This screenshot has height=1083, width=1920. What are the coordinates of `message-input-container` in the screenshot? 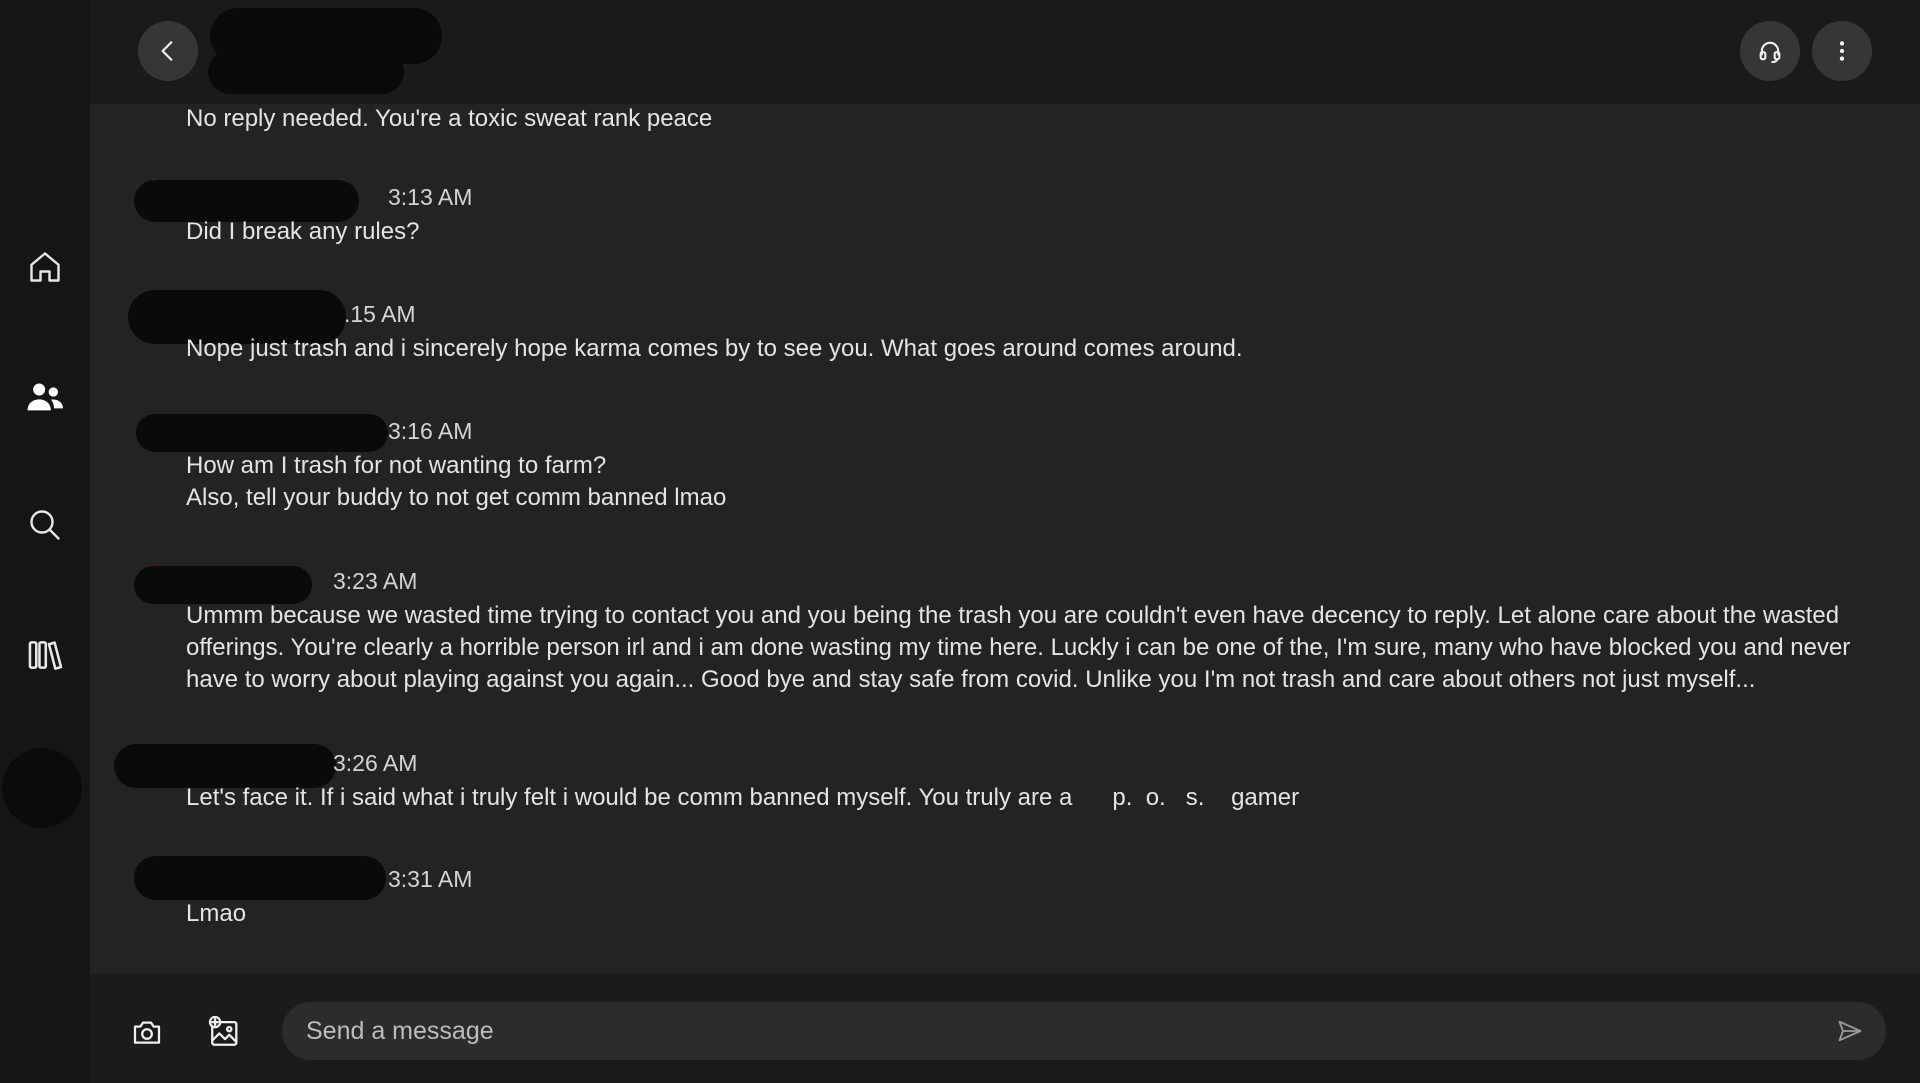 It's located at (1084, 1031).